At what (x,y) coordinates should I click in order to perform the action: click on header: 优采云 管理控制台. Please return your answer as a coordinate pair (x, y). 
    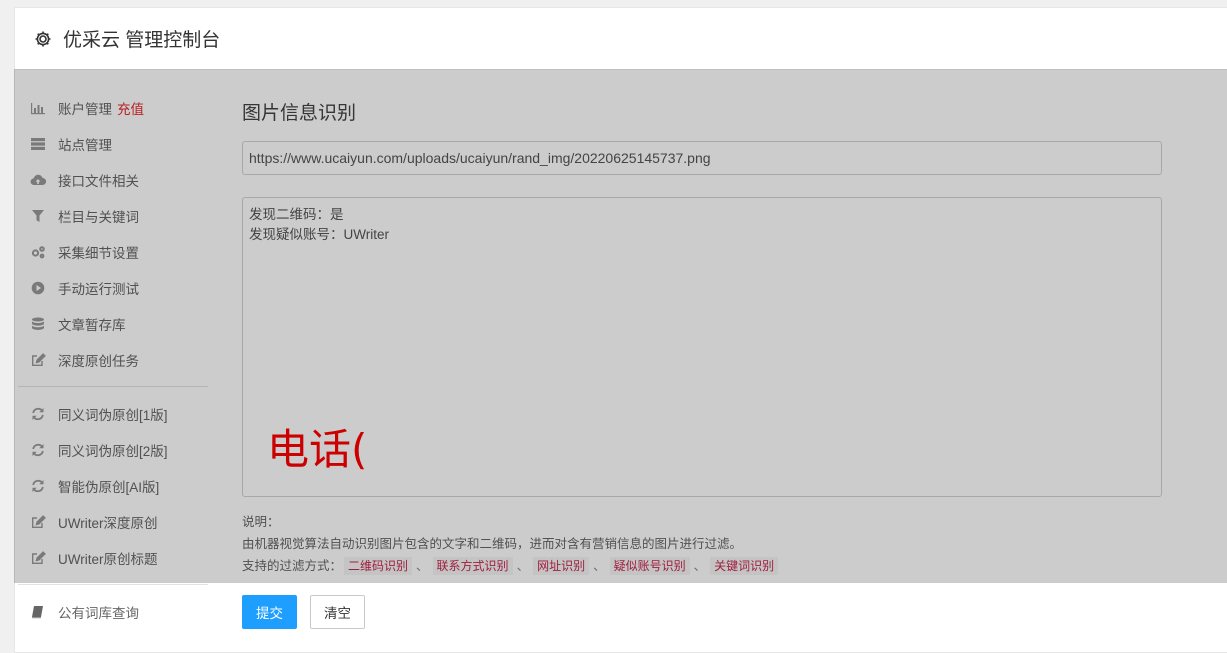
    Looking at the image, I should click on (621, 39).